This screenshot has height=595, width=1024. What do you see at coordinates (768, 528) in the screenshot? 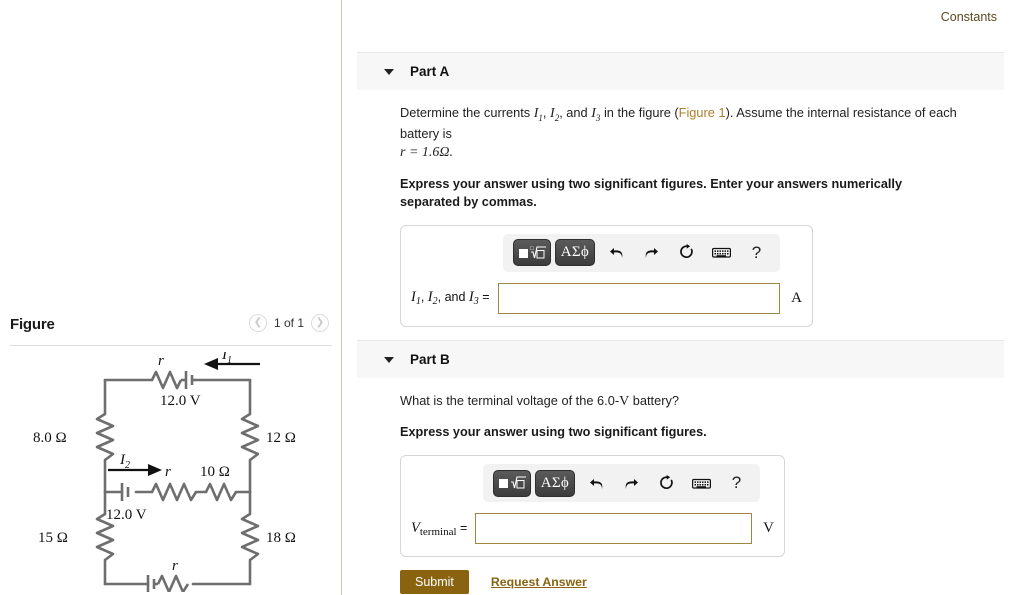
I see `part-b-unit: V` at bounding box center [768, 528].